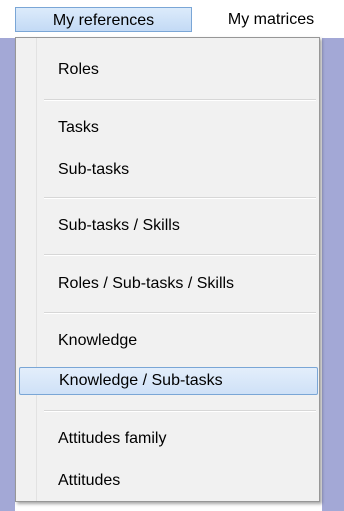 The image size is (344, 511). What do you see at coordinates (180, 439) in the screenshot?
I see `menu-item-attitudes-family: Attitudes family` at bounding box center [180, 439].